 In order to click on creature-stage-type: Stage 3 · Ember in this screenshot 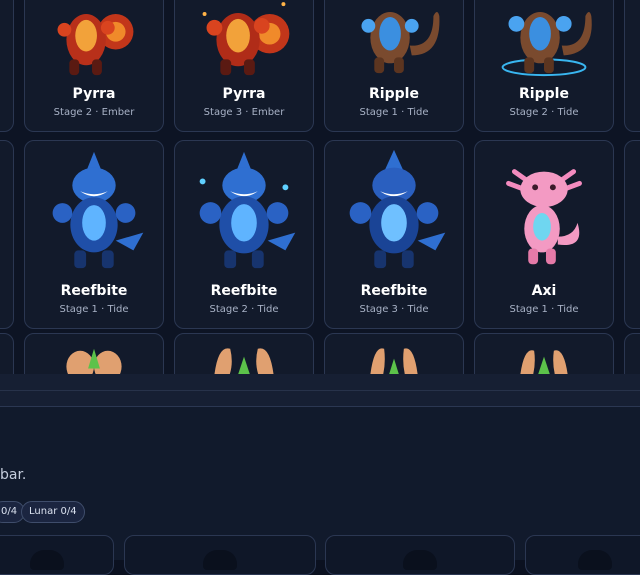, I will do `click(244, 112)`.